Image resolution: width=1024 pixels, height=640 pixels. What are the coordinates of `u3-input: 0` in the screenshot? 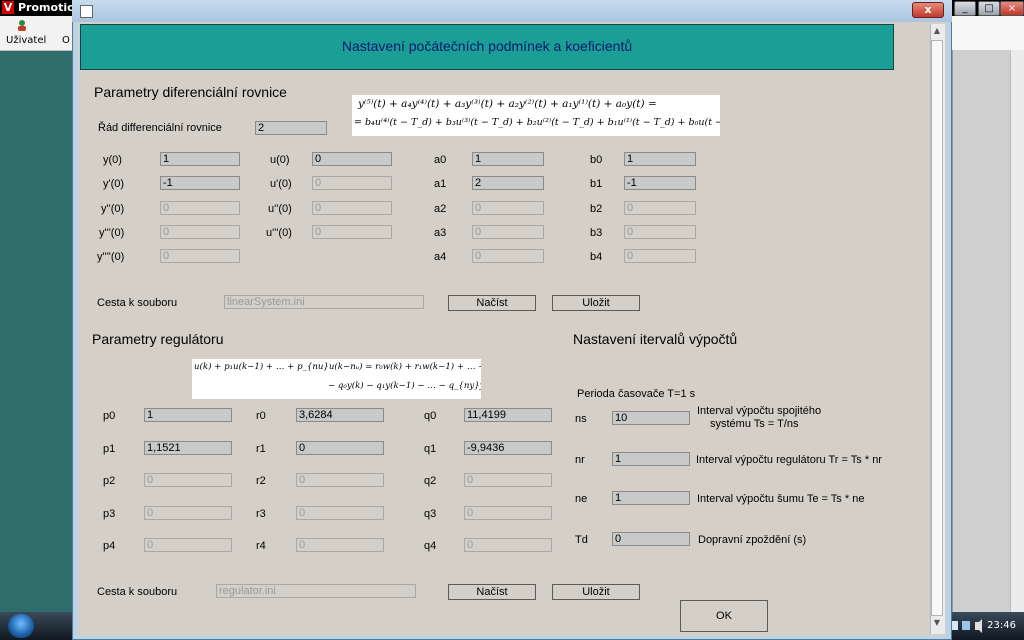 It's located at (352, 232).